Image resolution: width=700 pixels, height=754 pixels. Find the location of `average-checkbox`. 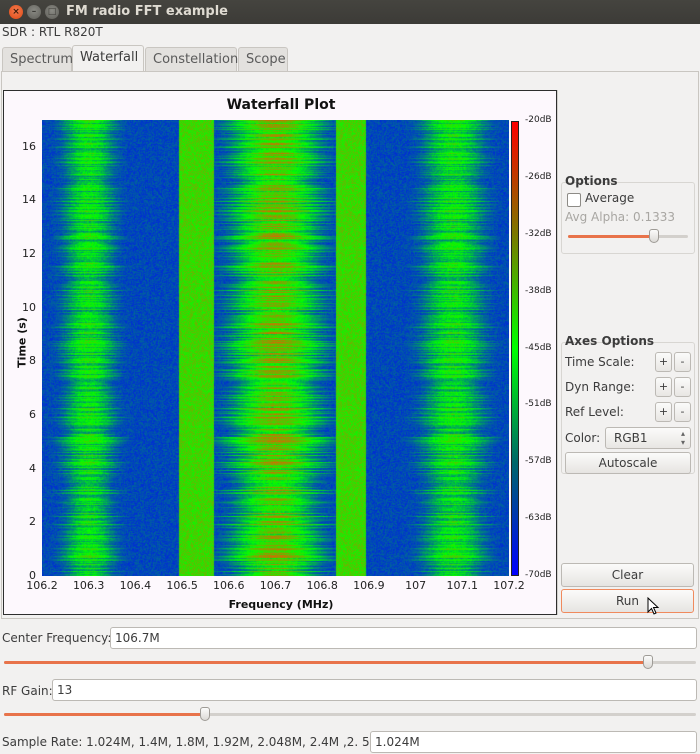

average-checkbox is located at coordinates (574, 200).